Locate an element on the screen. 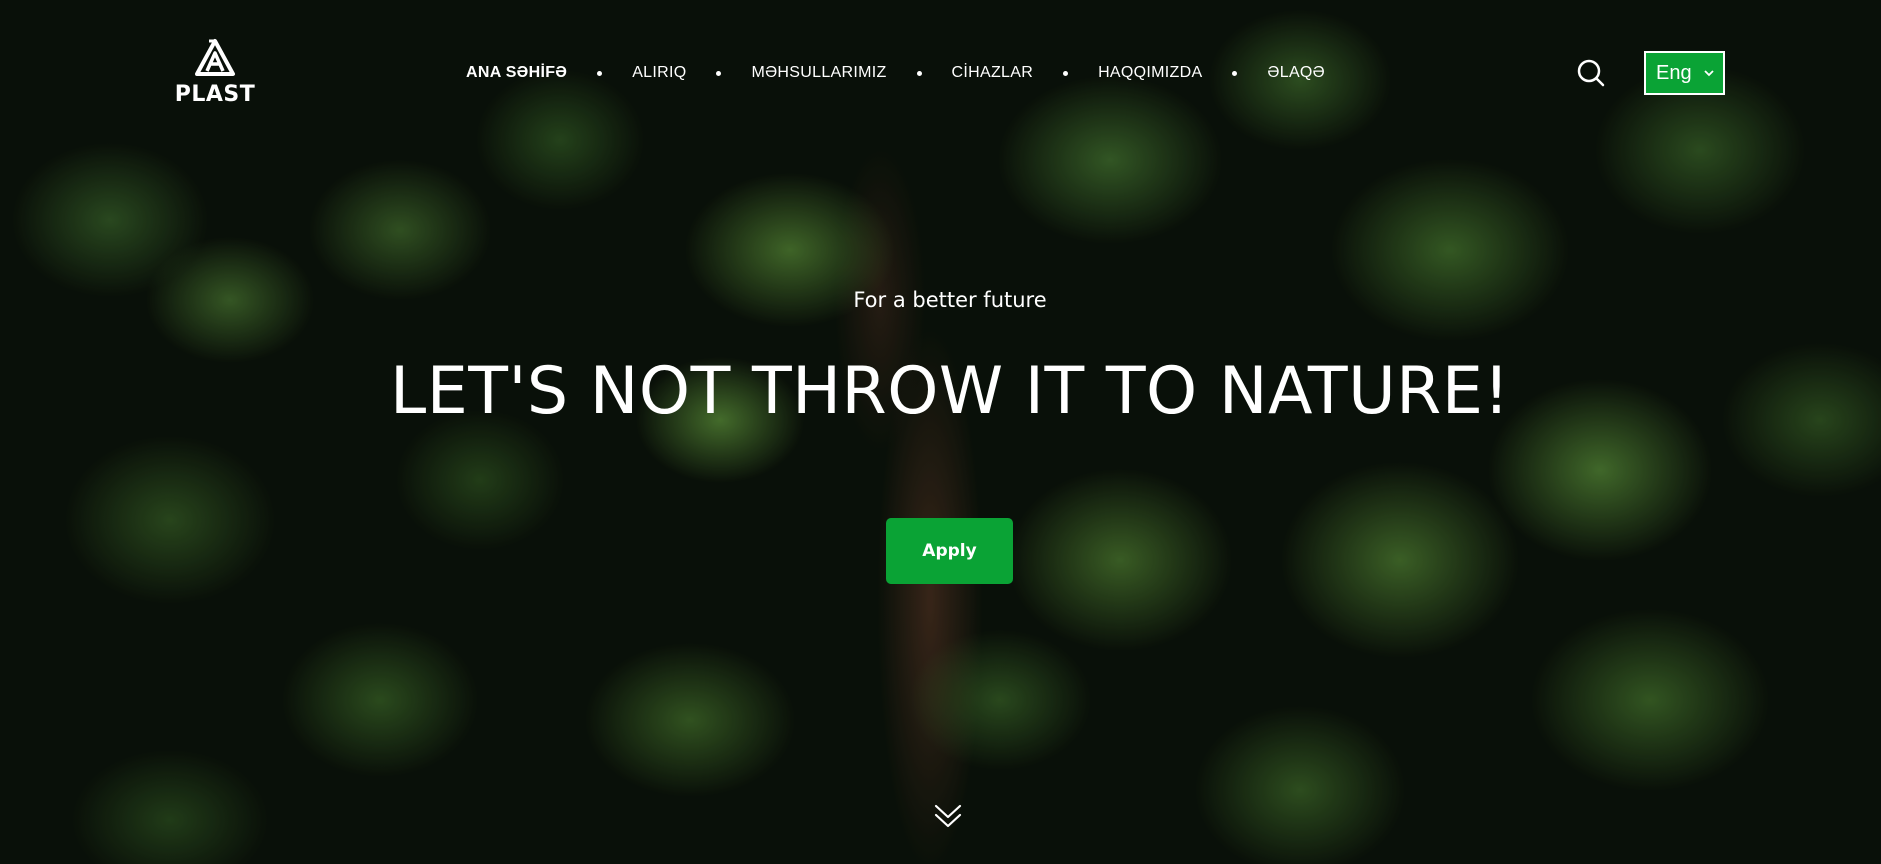  scroll-down-button is located at coordinates (948, 816).